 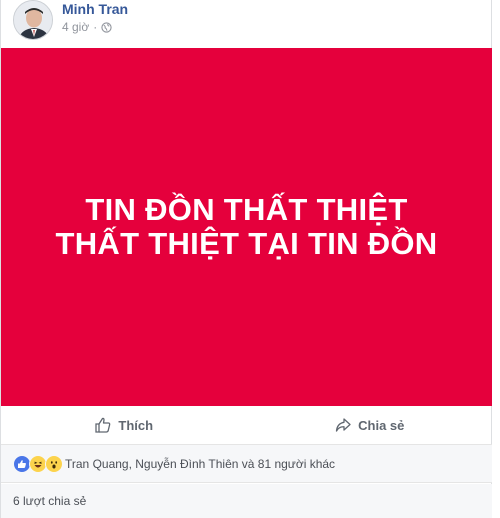 I want to click on post-timestamp: 4 giờ, so click(x=75, y=27).